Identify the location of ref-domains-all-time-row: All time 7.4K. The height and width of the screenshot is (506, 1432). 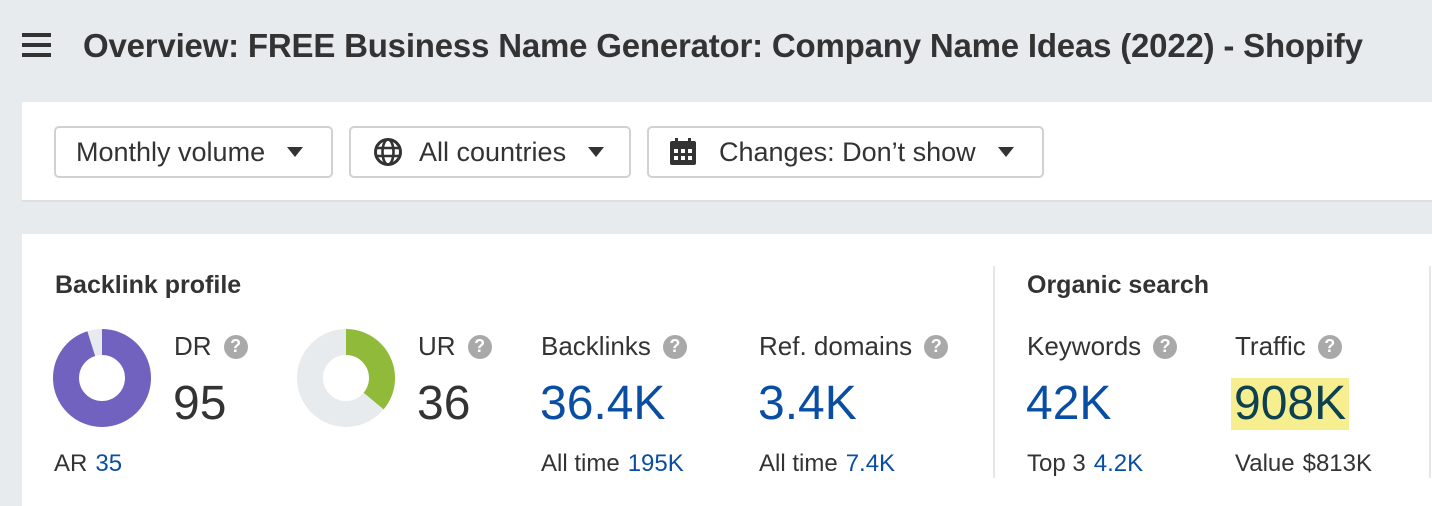
(827, 464).